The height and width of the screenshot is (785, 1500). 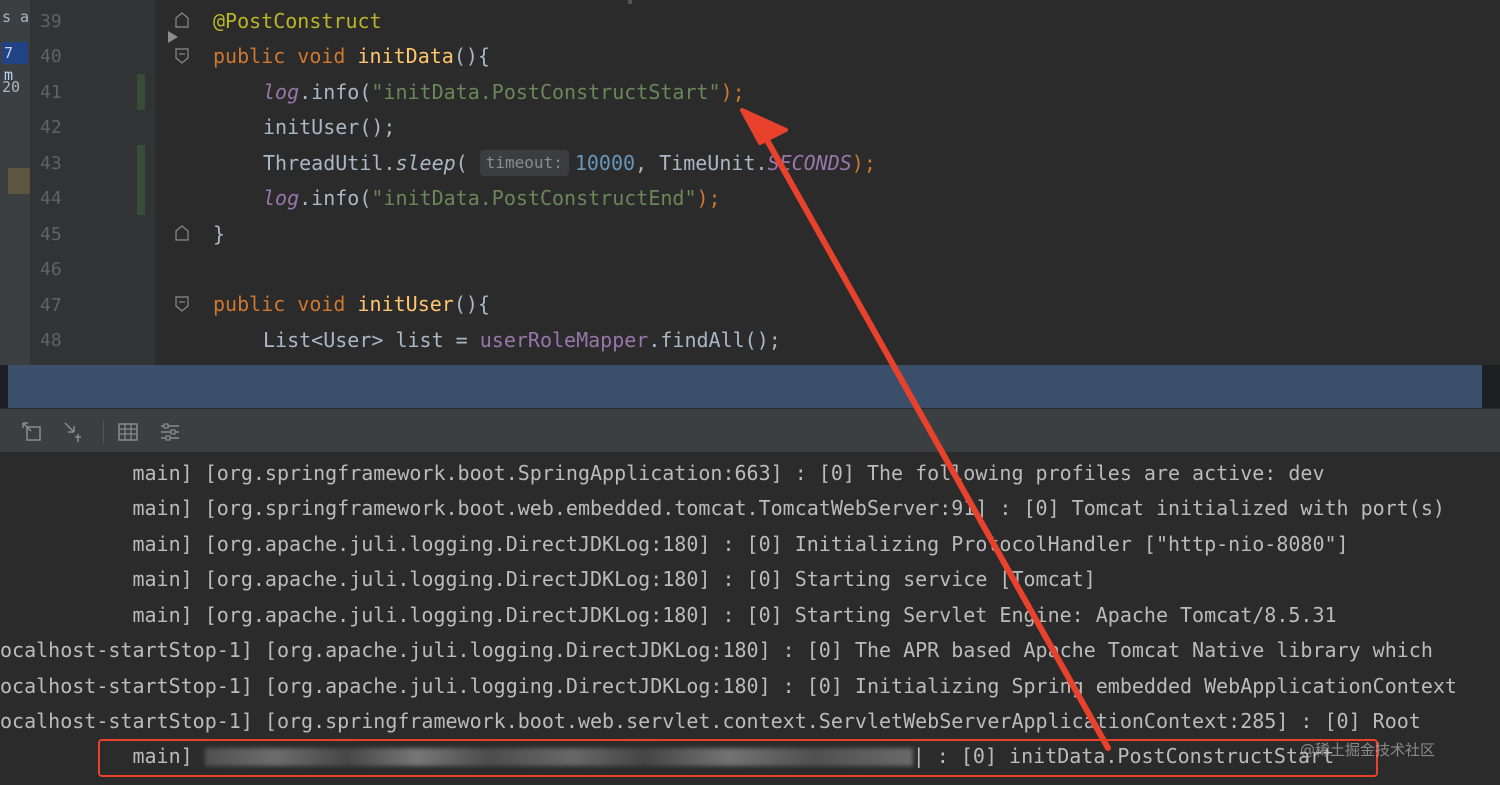 I want to click on restore-layout-icon, so click(x=32, y=432).